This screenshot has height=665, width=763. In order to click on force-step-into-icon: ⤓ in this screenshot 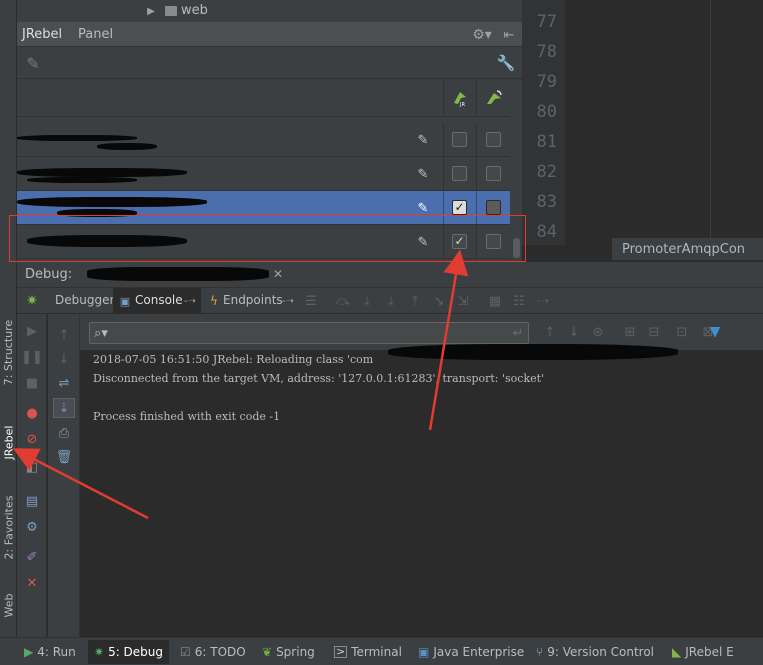, I will do `click(391, 301)`.